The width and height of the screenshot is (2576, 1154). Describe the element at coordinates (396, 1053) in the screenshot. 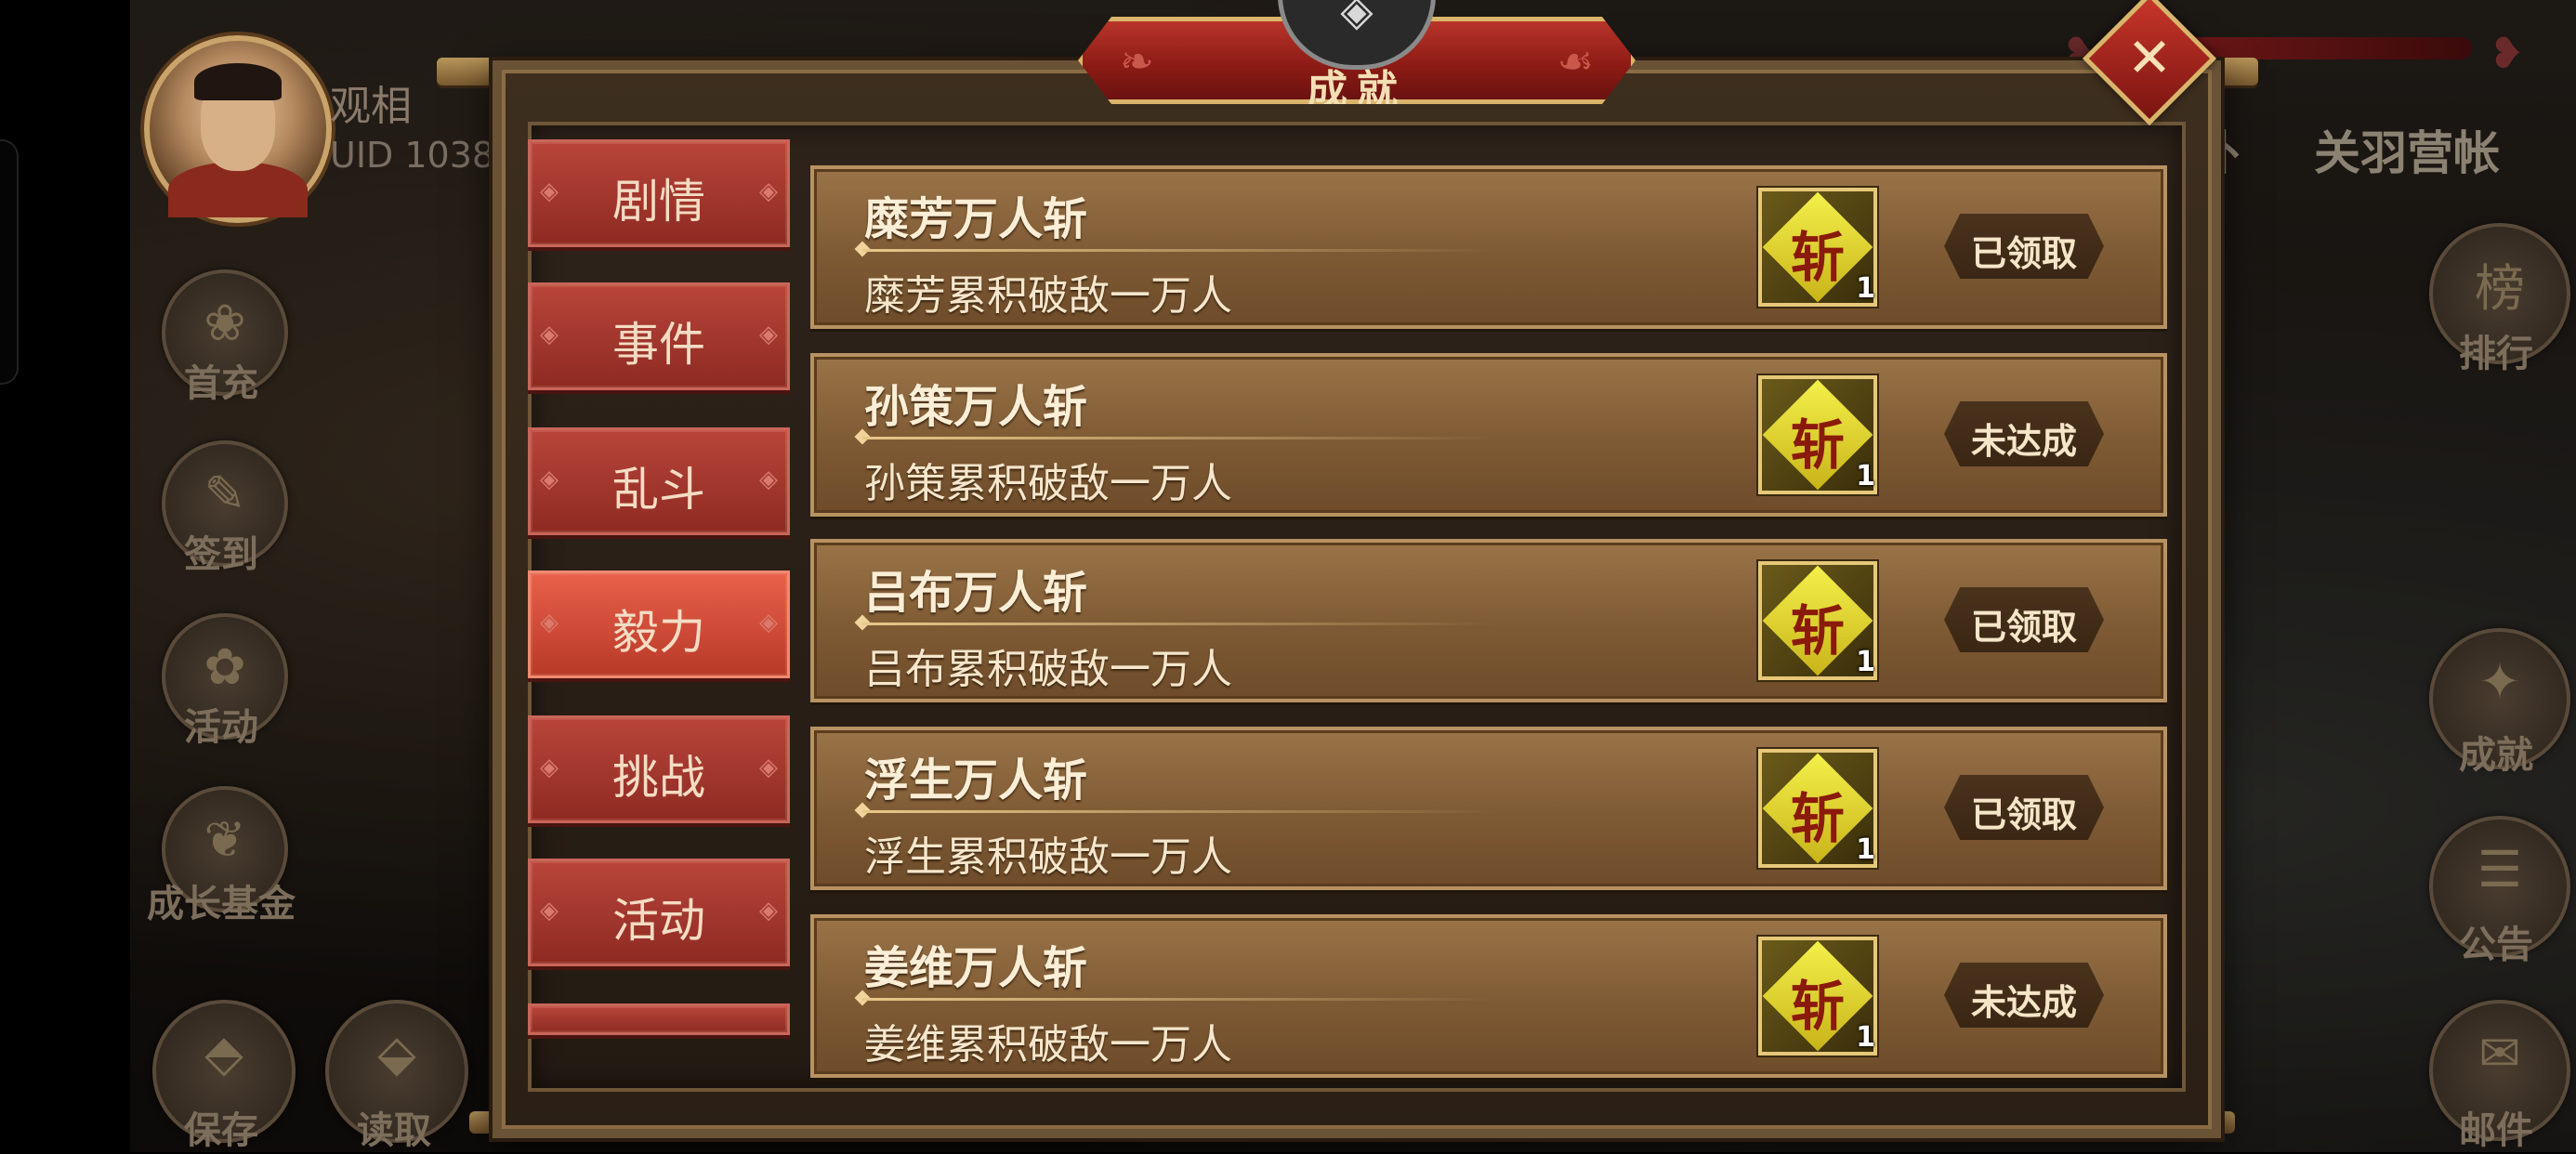

I see `load-icon: ⬙` at that location.